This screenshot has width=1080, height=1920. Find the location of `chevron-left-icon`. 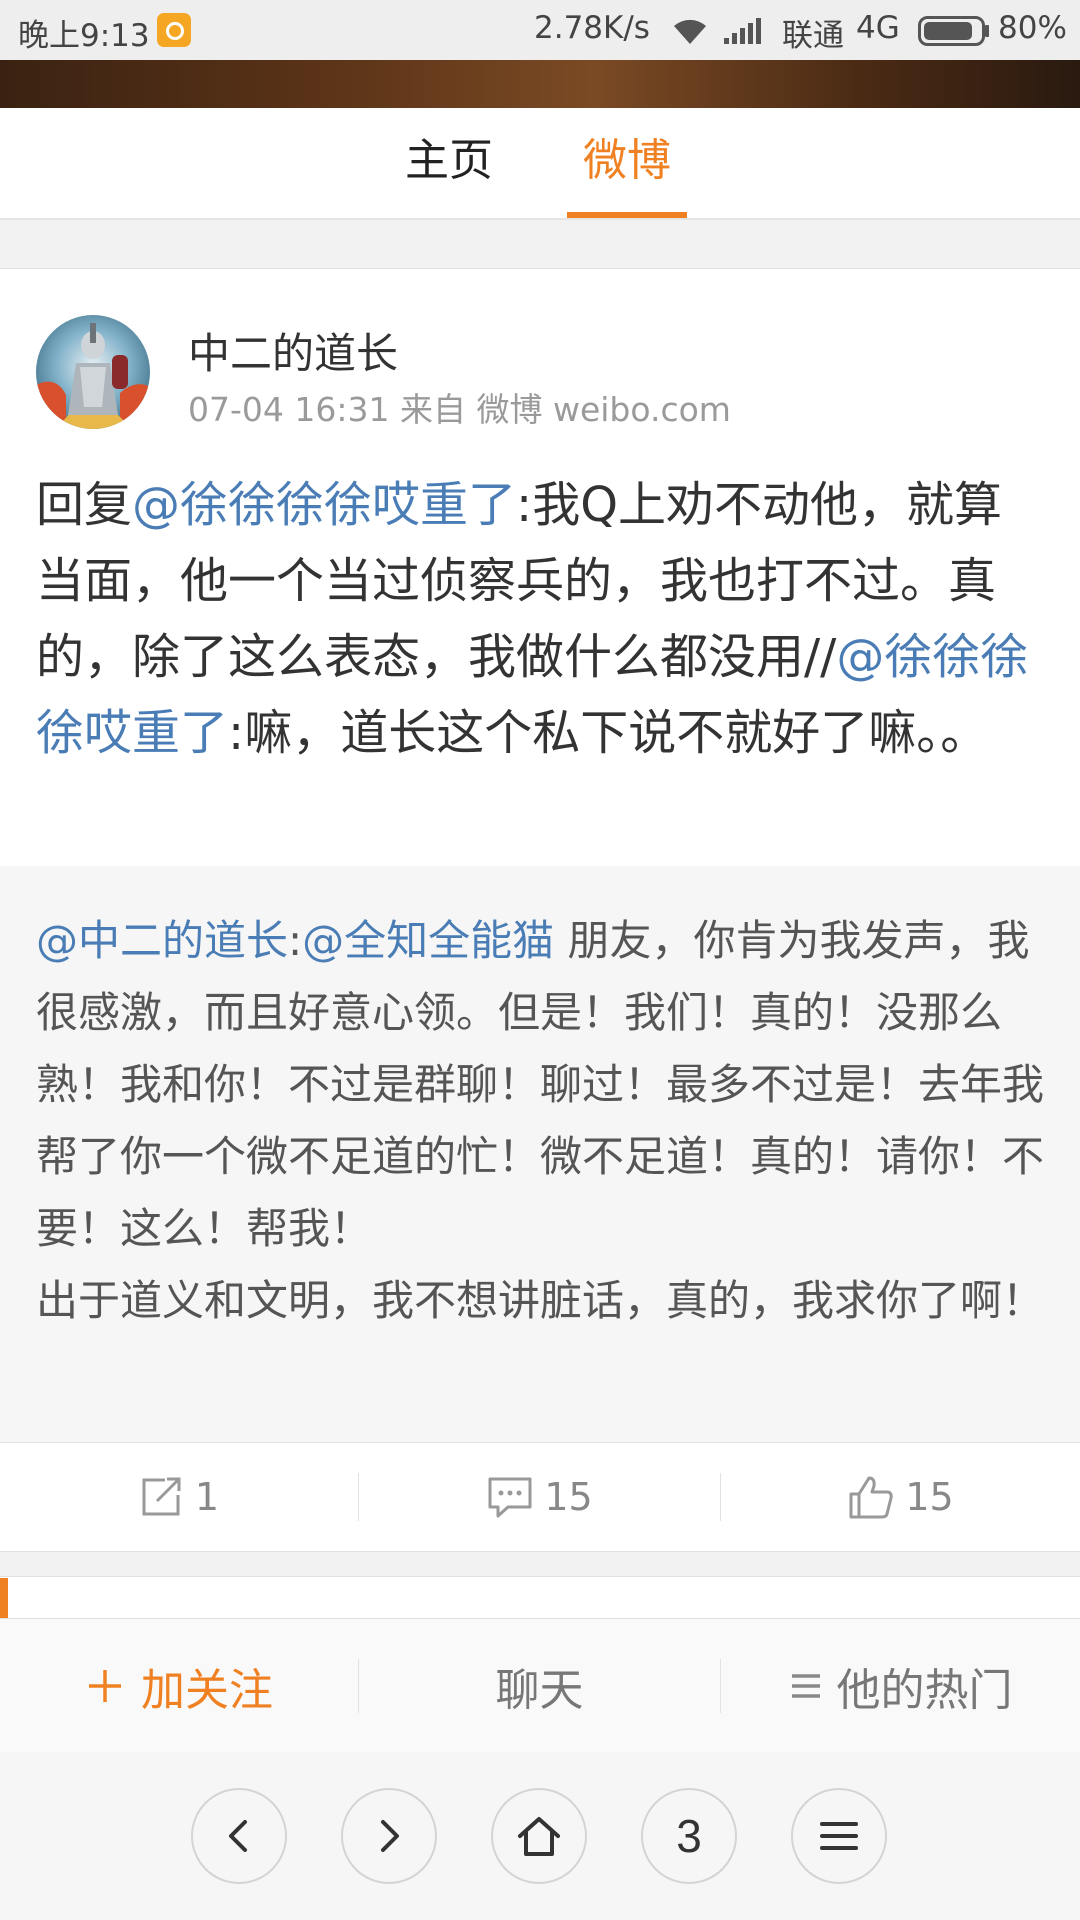

chevron-left-icon is located at coordinates (238, 1836).